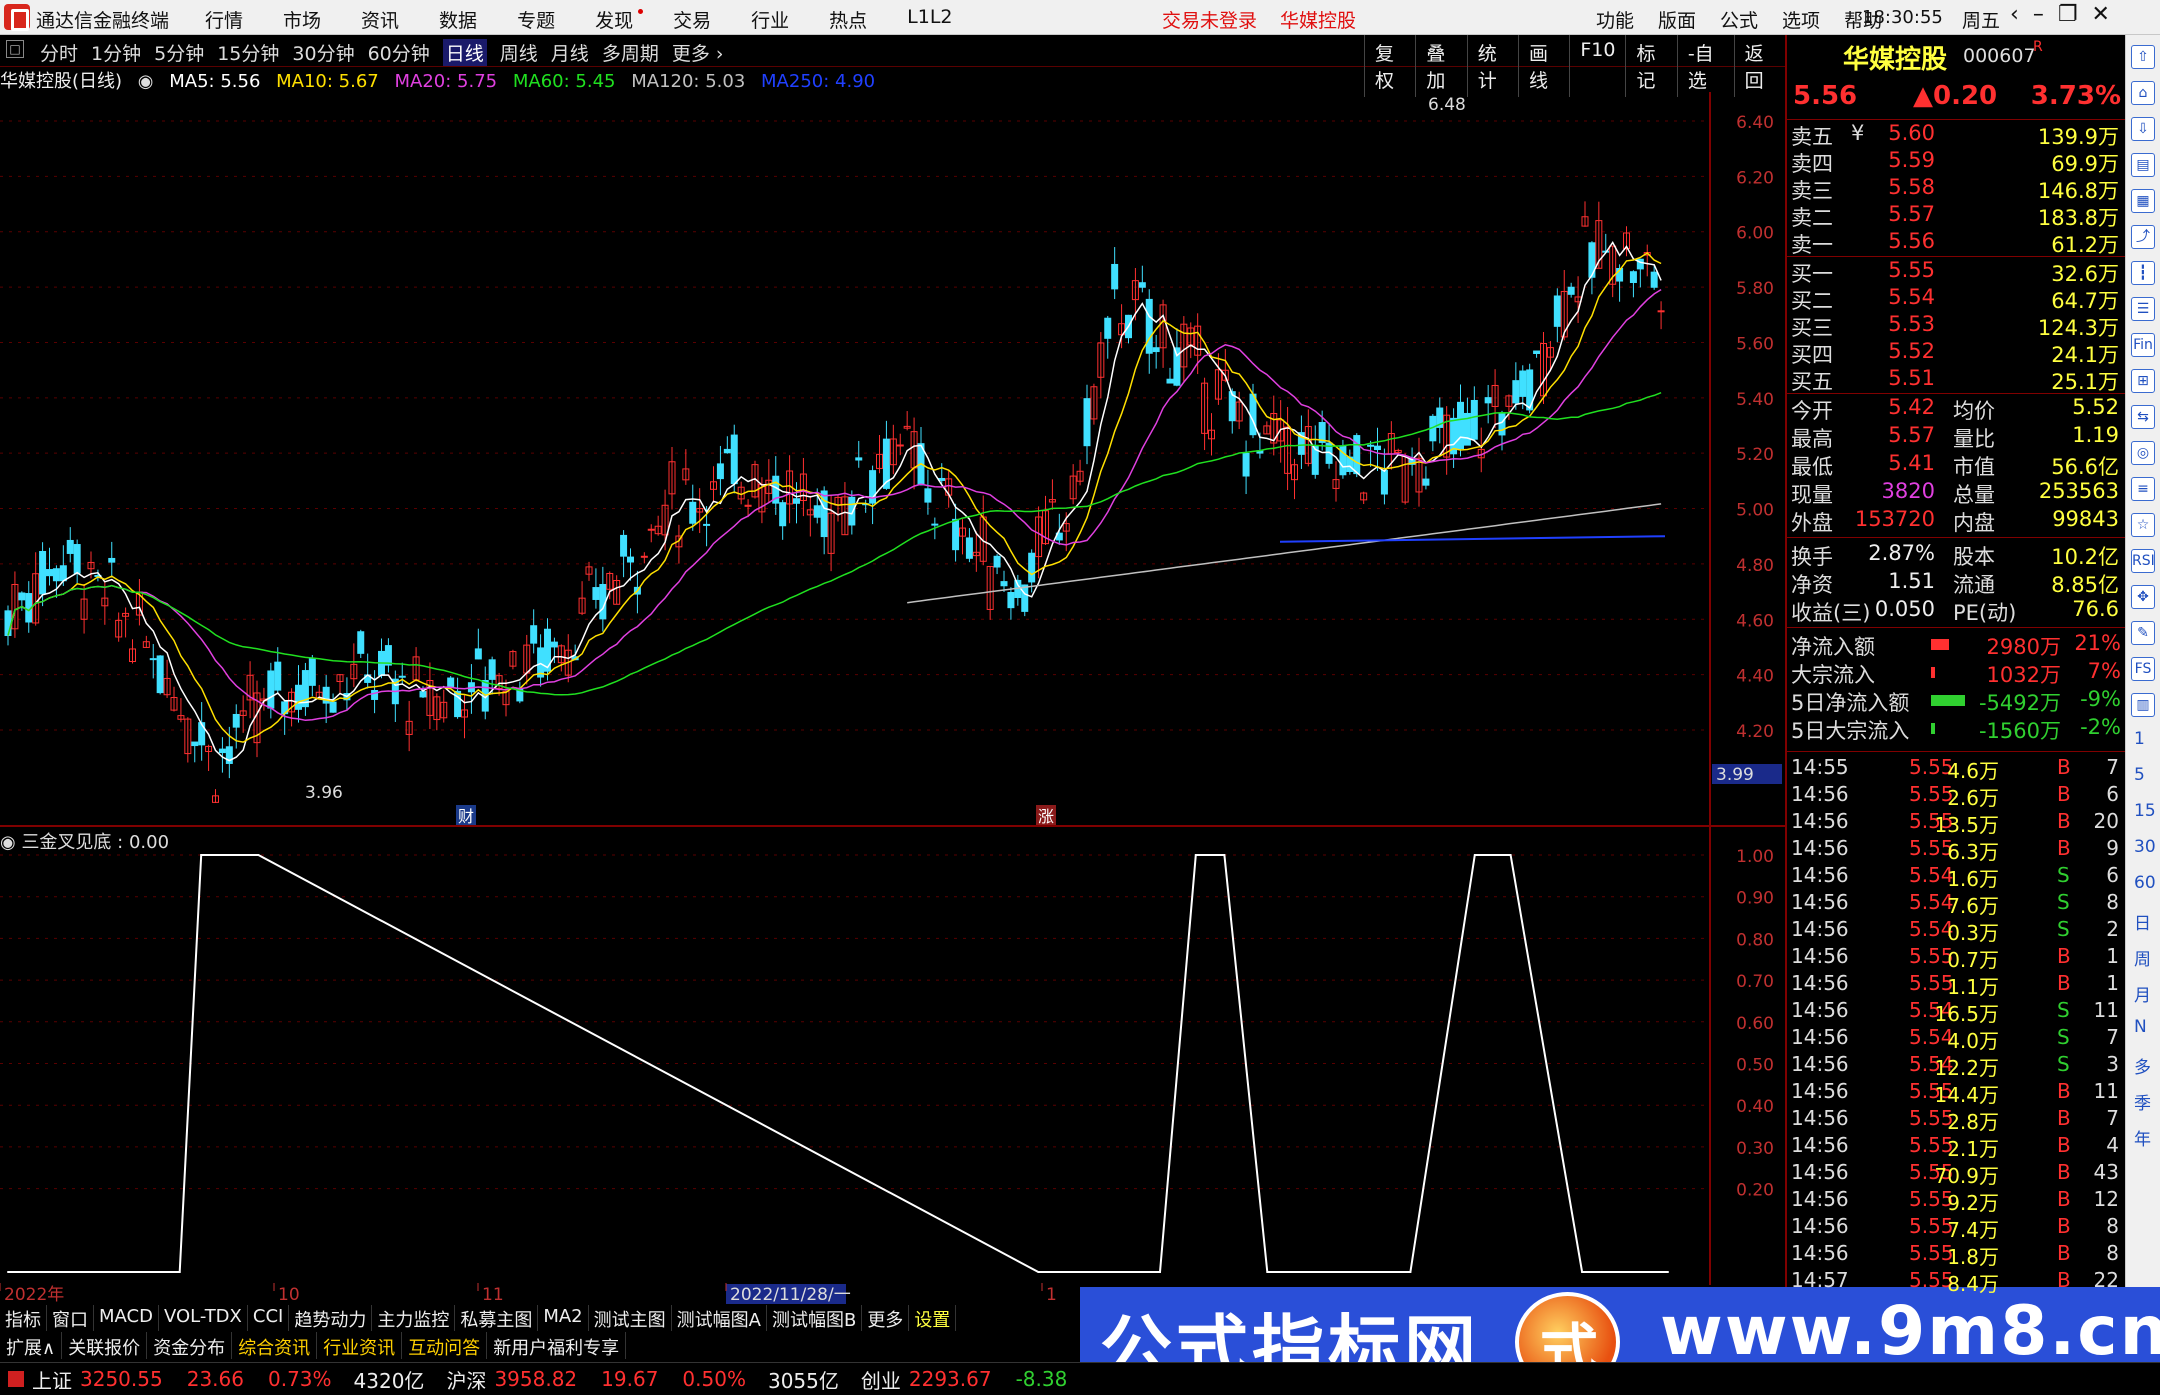 The height and width of the screenshot is (1395, 2160). Describe the element at coordinates (2143, 201) in the screenshot. I see `grid-icon: ▦` at that location.